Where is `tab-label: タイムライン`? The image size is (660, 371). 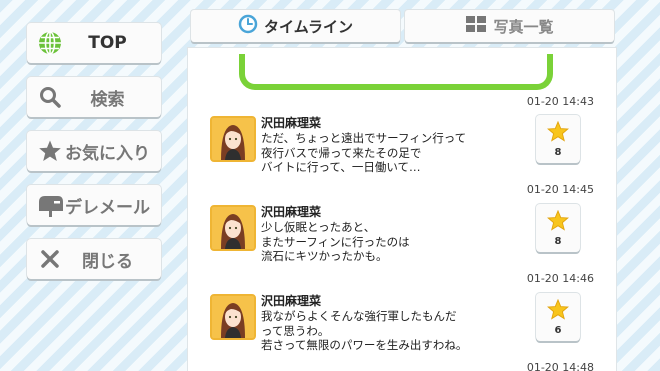 tab-label: タイムライン is located at coordinates (308, 26).